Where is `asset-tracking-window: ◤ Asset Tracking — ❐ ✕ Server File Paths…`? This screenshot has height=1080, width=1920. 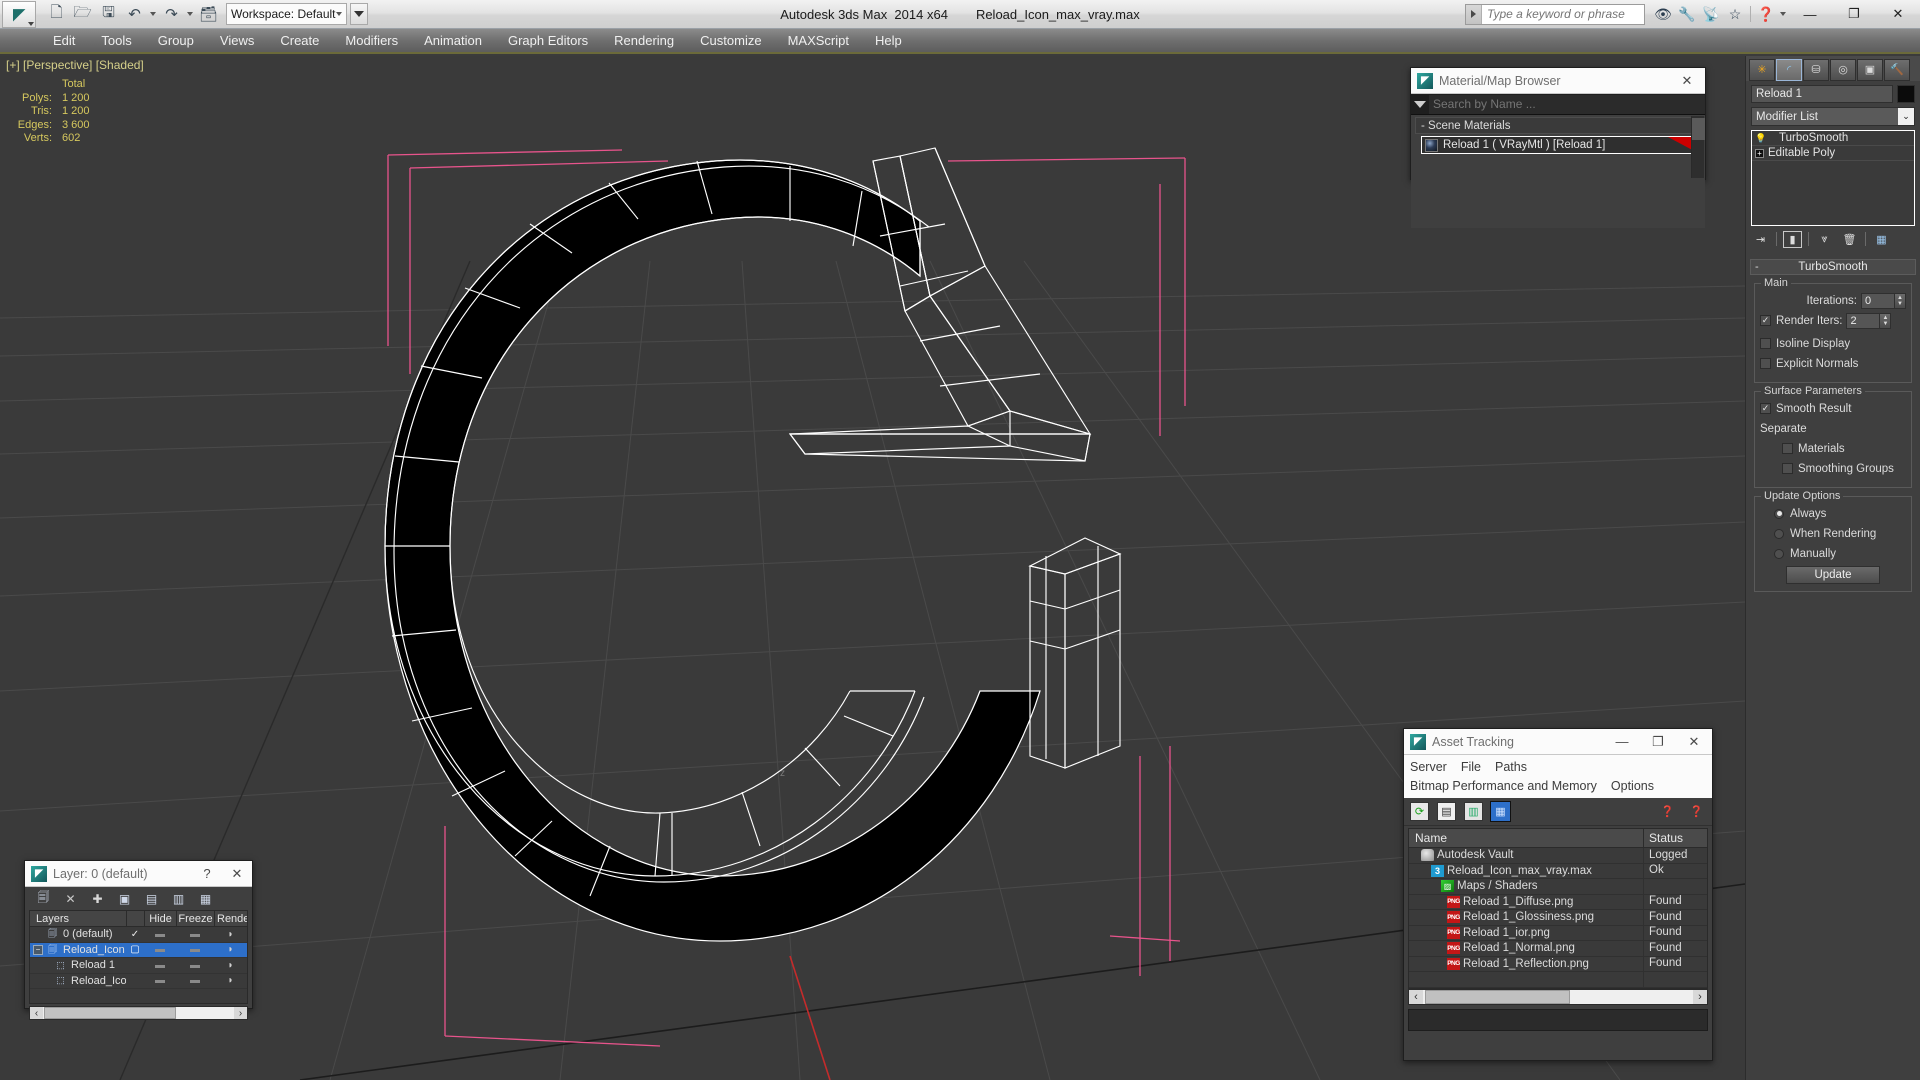
asset-tracking-window: ◤ Asset Tracking — ❐ ✕ Server File Paths… is located at coordinates (1558, 894).